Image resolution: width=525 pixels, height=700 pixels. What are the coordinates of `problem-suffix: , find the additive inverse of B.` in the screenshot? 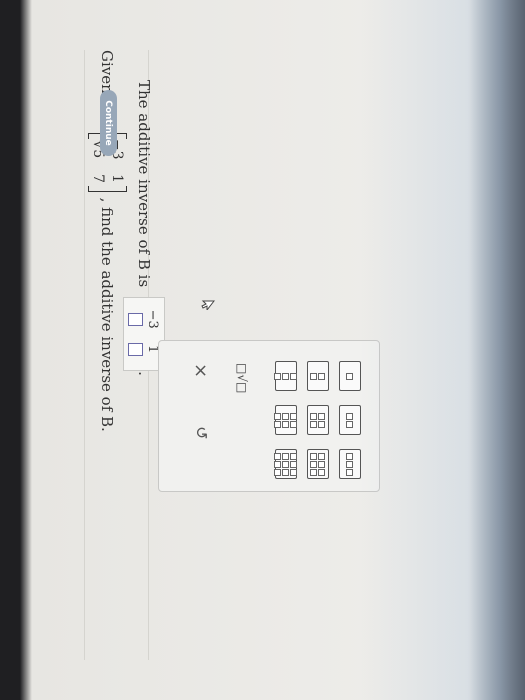 It's located at (107, 314).